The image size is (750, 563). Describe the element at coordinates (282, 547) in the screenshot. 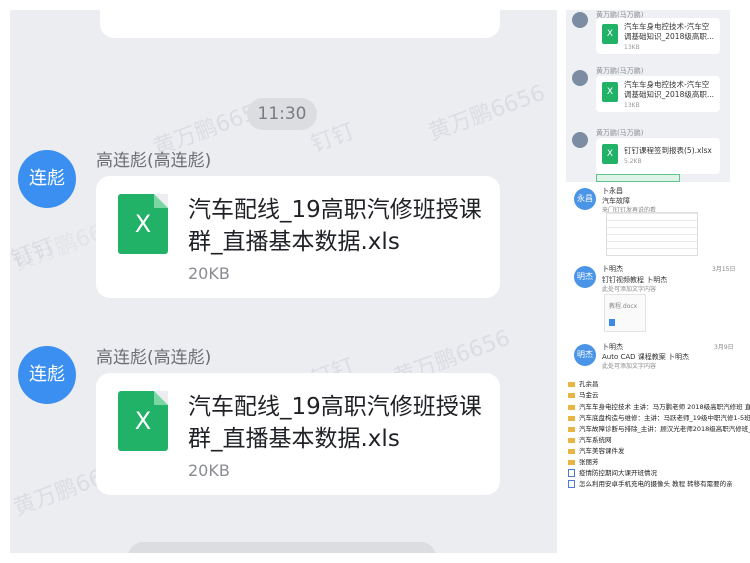

I see `input-bar` at that location.